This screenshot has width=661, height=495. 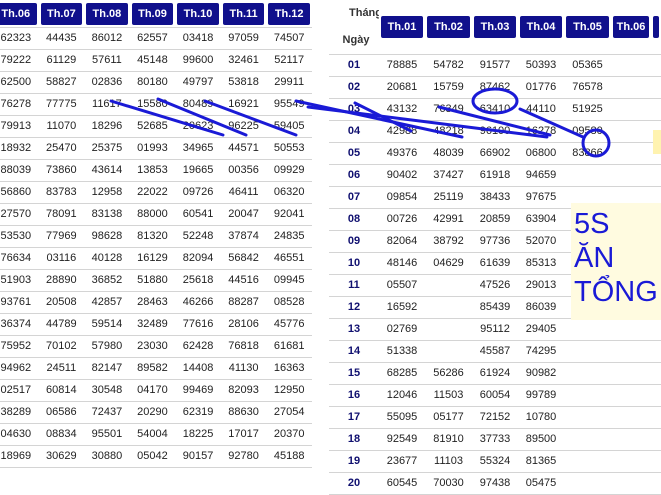 What do you see at coordinates (402, 285) in the screenshot?
I see `result-cell: 05507` at bounding box center [402, 285].